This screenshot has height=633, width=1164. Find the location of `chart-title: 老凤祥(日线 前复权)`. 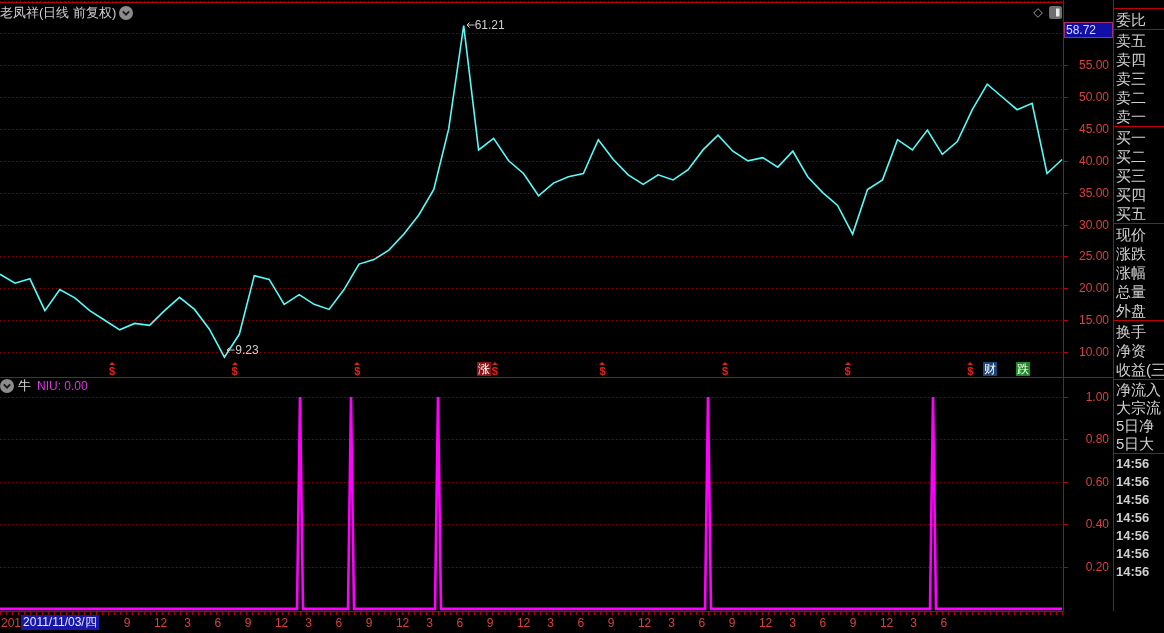

chart-title: 老凤祥(日线 前复权) is located at coordinates (58, 13).